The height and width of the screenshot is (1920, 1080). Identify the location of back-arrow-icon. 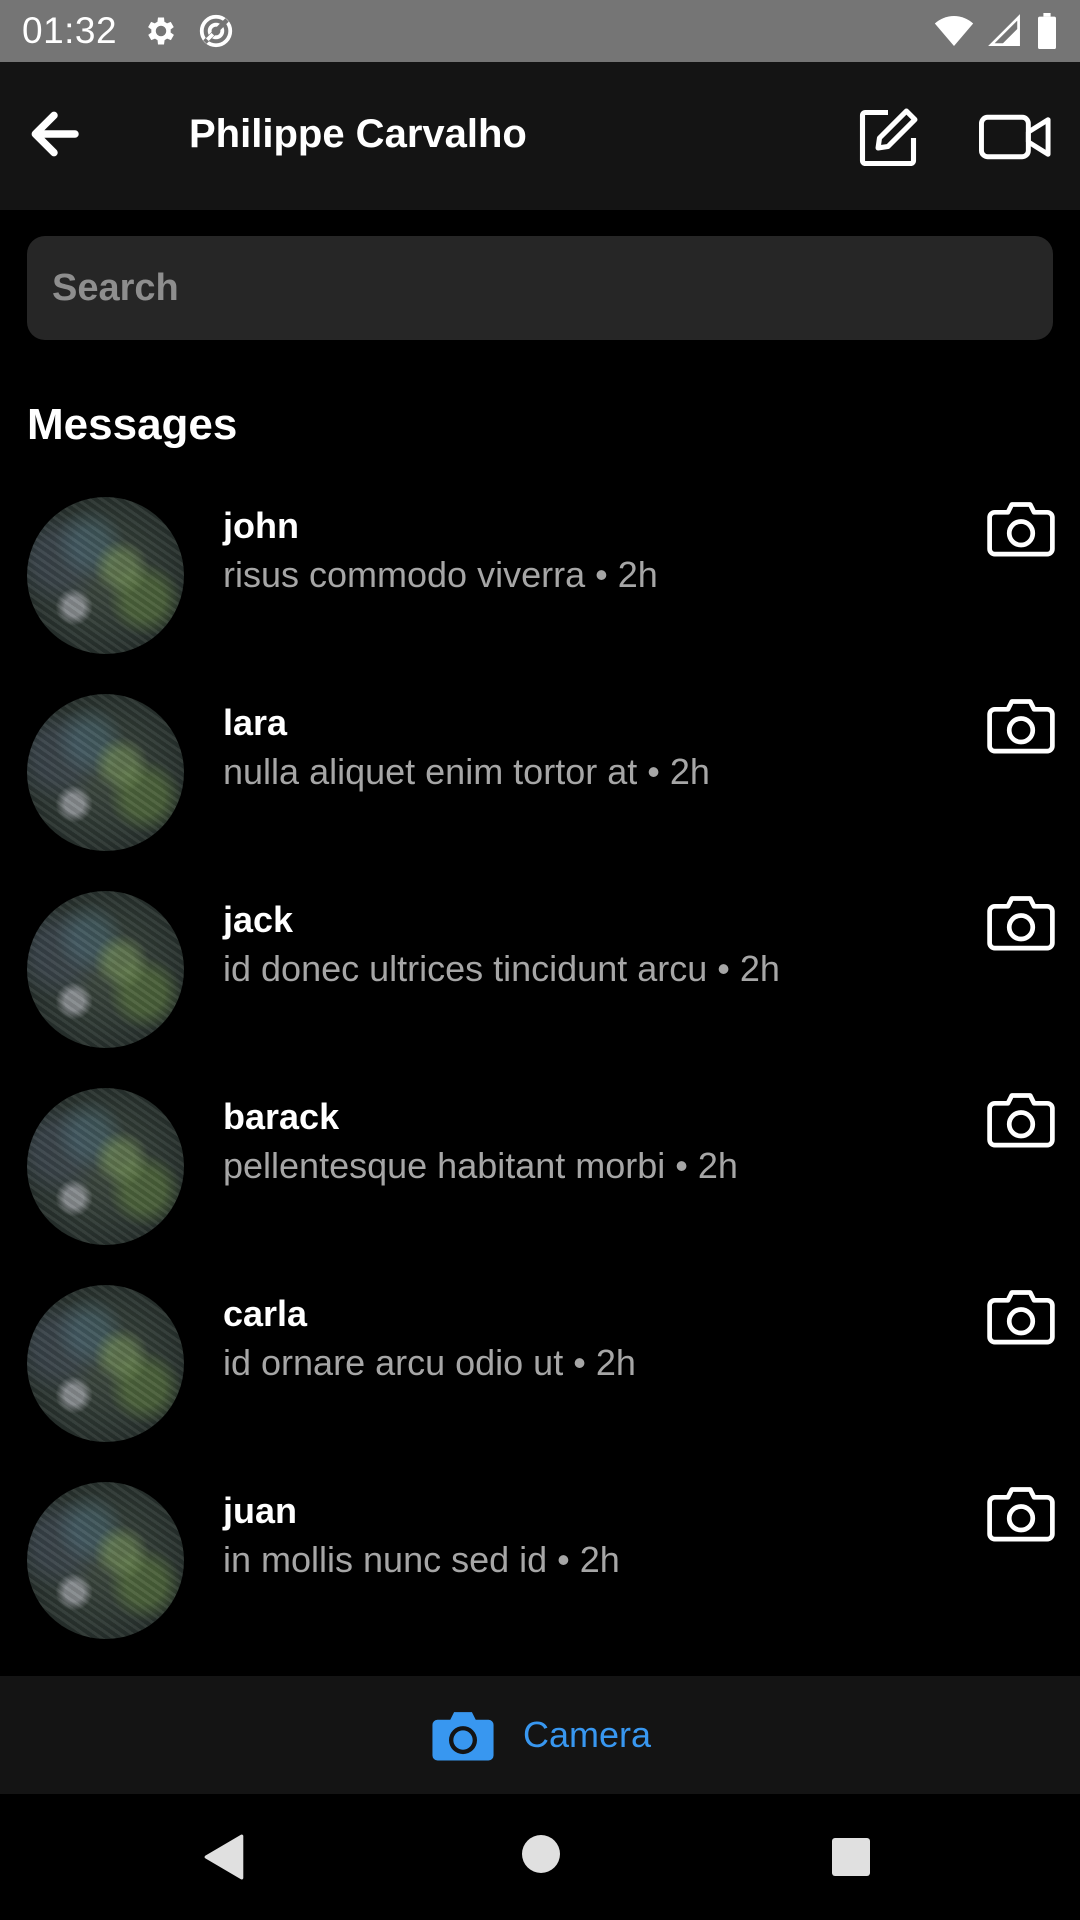
(55, 134).